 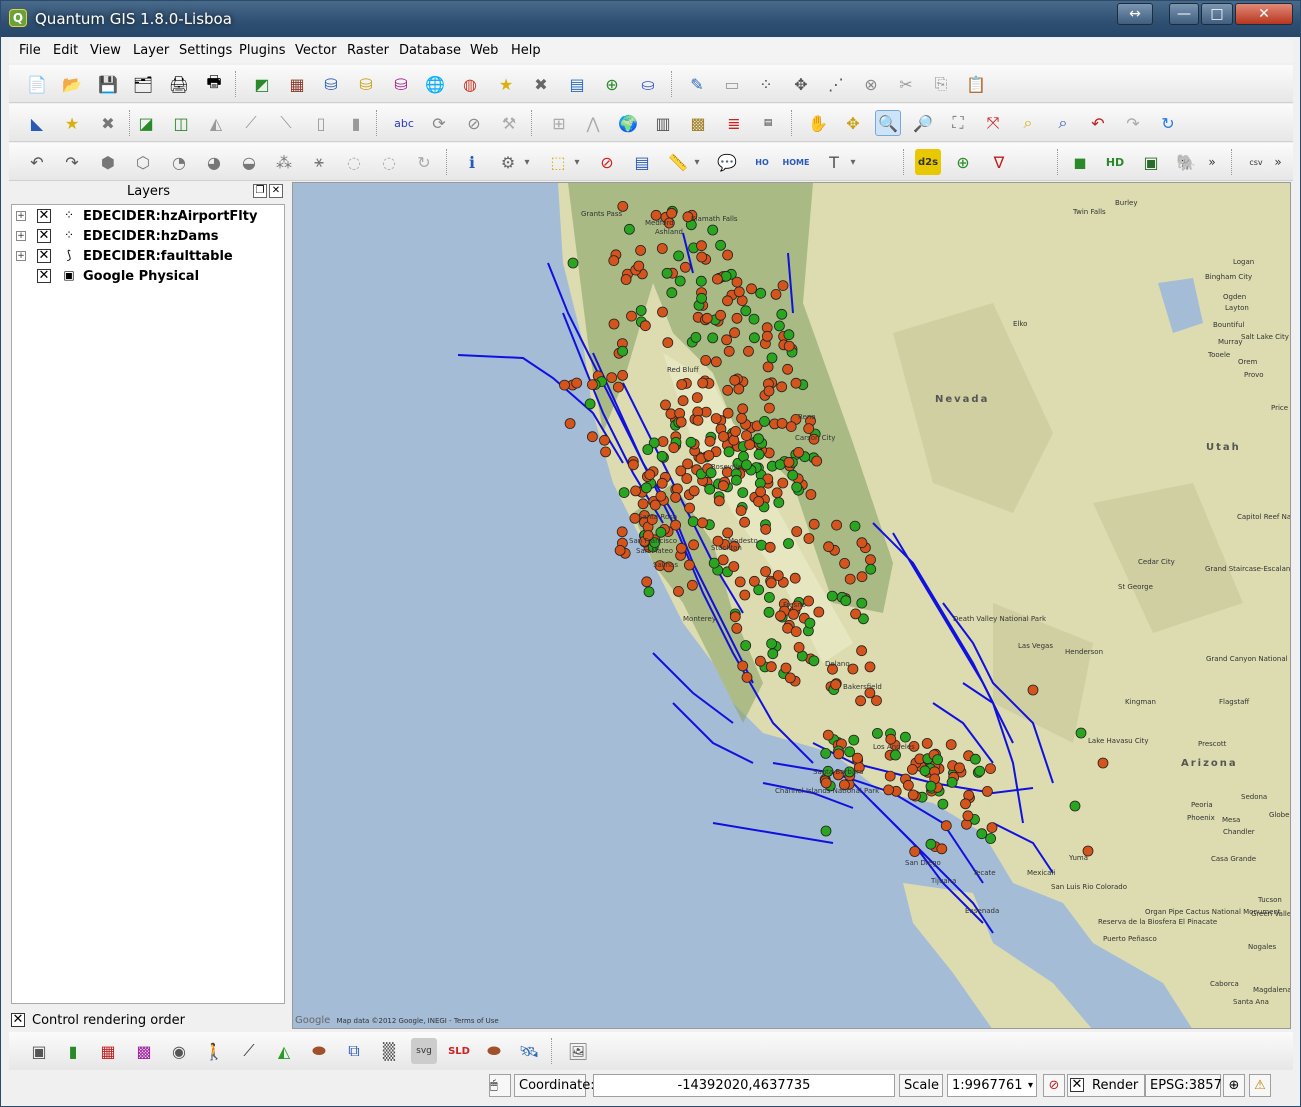 What do you see at coordinates (389, 162) in the screenshot?
I see `trace-icon: ◌` at bounding box center [389, 162].